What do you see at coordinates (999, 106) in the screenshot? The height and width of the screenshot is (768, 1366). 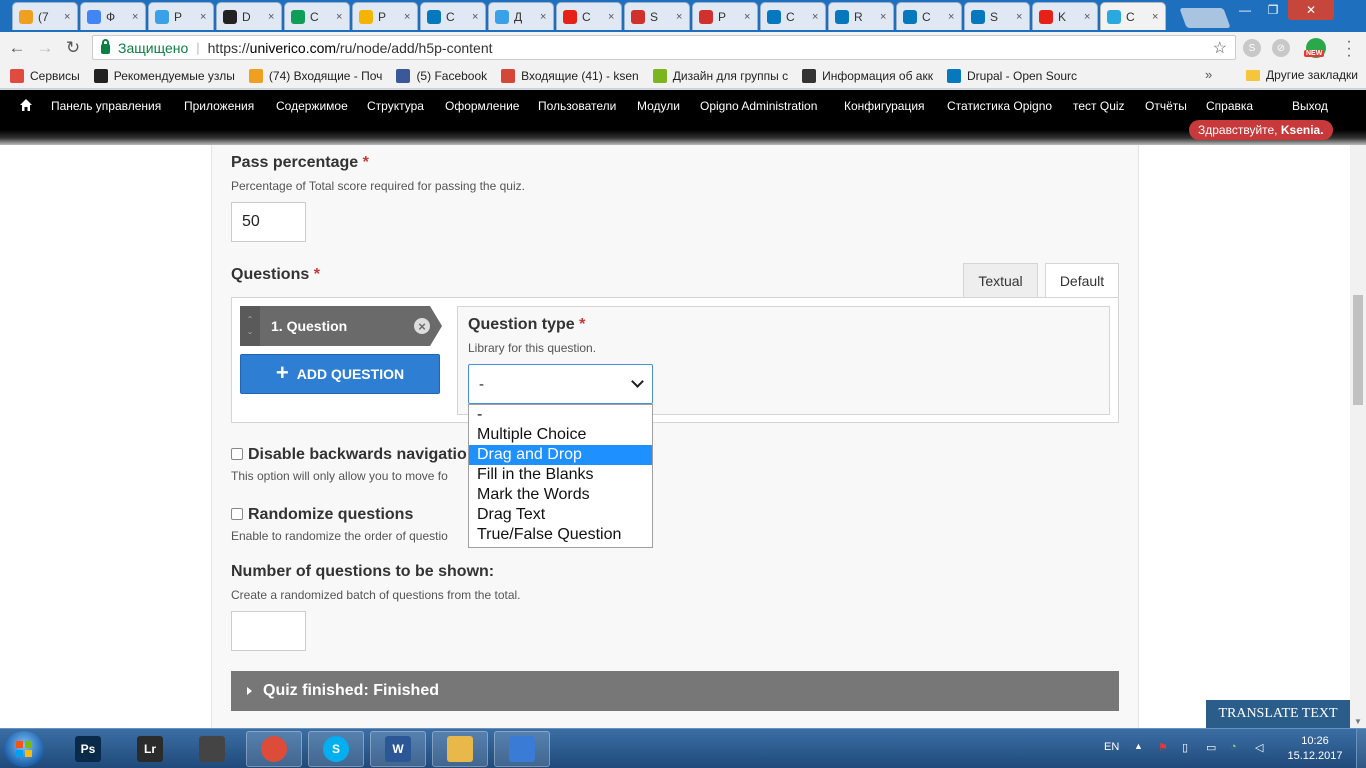 I see `admin-menu-item: Статистика Opigno` at bounding box center [999, 106].